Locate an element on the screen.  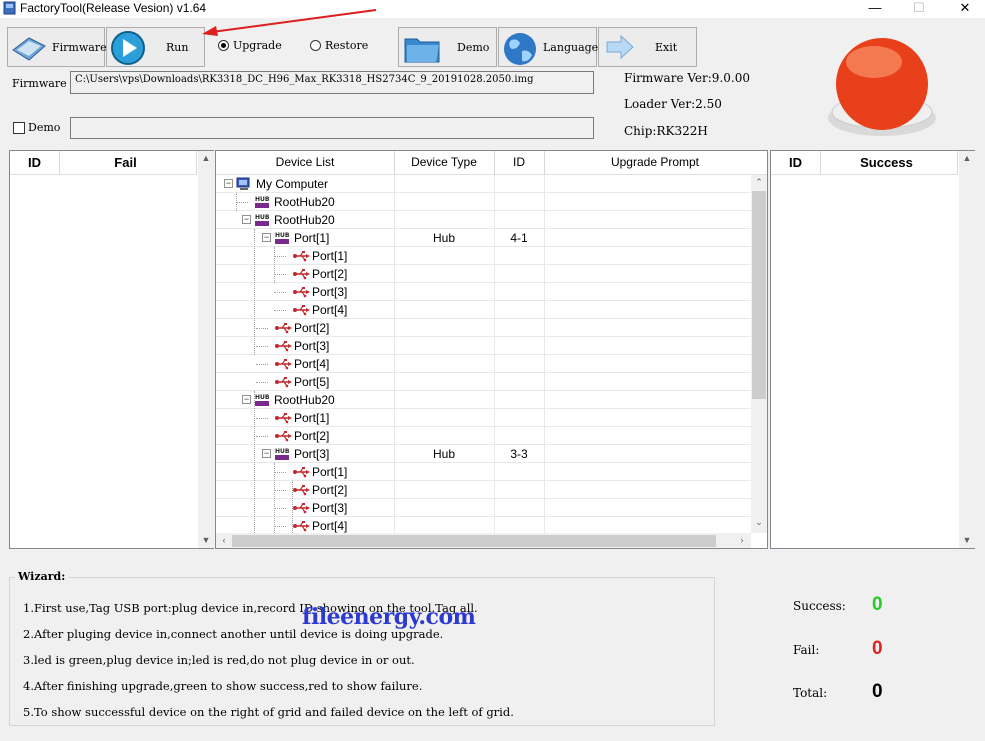
run-button: Run is located at coordinates (155, 47).